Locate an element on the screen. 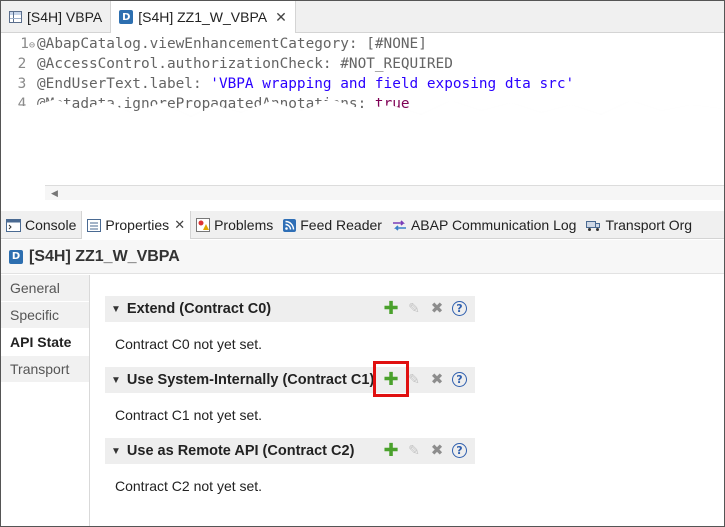 The image size is (725, 527). section-header: ▼ Extend (Contract C0) ✚ ✎ ✖ ? is located at coordinates (290, 309).